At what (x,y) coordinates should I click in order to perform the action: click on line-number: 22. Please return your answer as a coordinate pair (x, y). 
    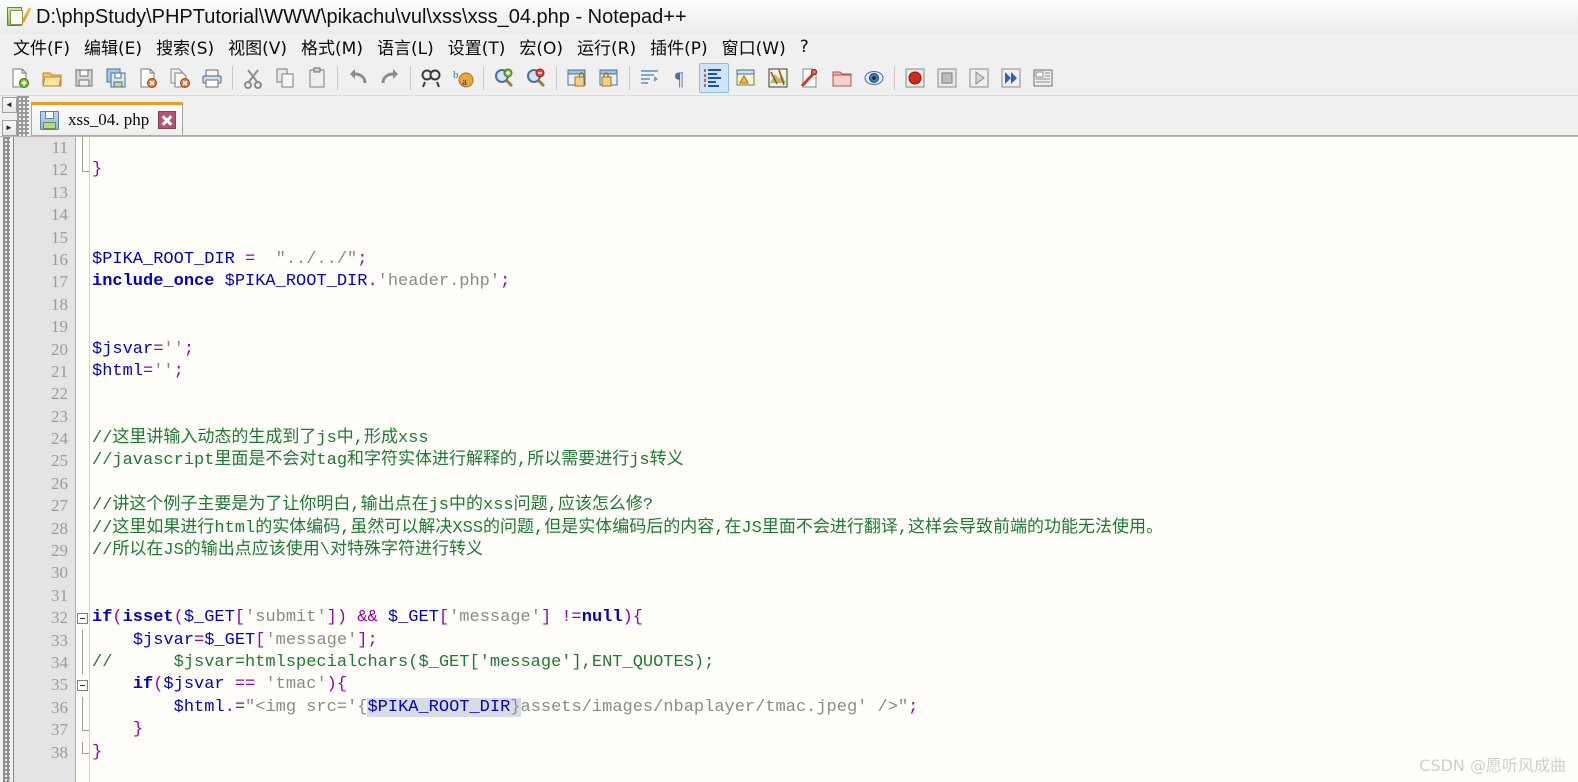
    Looking at the image, I should click on (59, 394).